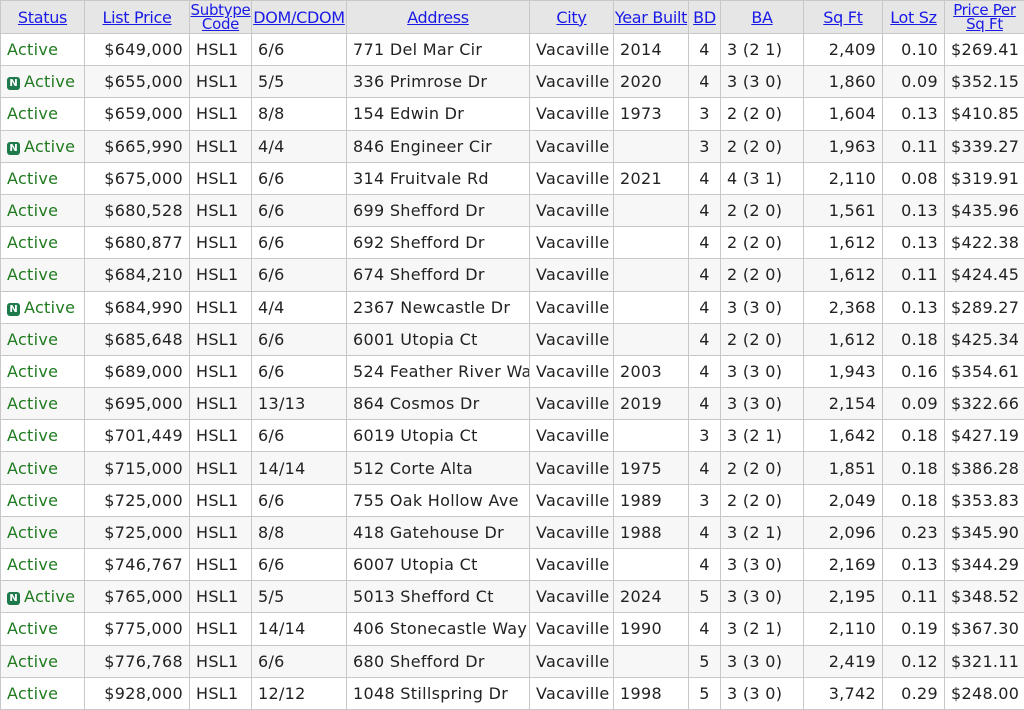  What do you see at coordinates (651, 597) in the screenshot?
I see `listing-year-built: 2024` at bounding box center [651, 597].